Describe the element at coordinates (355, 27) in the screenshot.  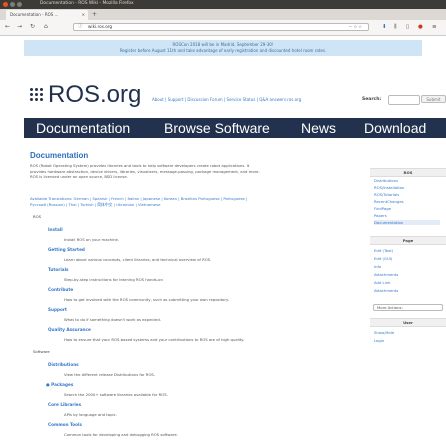
I see `page-actions-icon: ··· ✩ ☆` at that location.